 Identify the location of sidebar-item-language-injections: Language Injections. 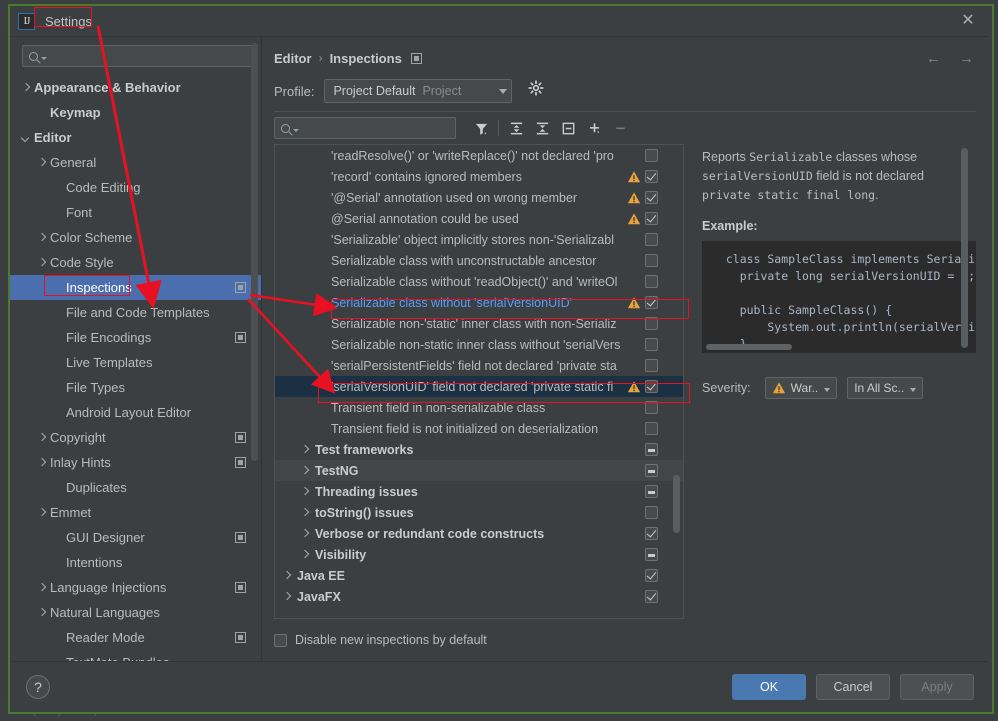
(136, 587).